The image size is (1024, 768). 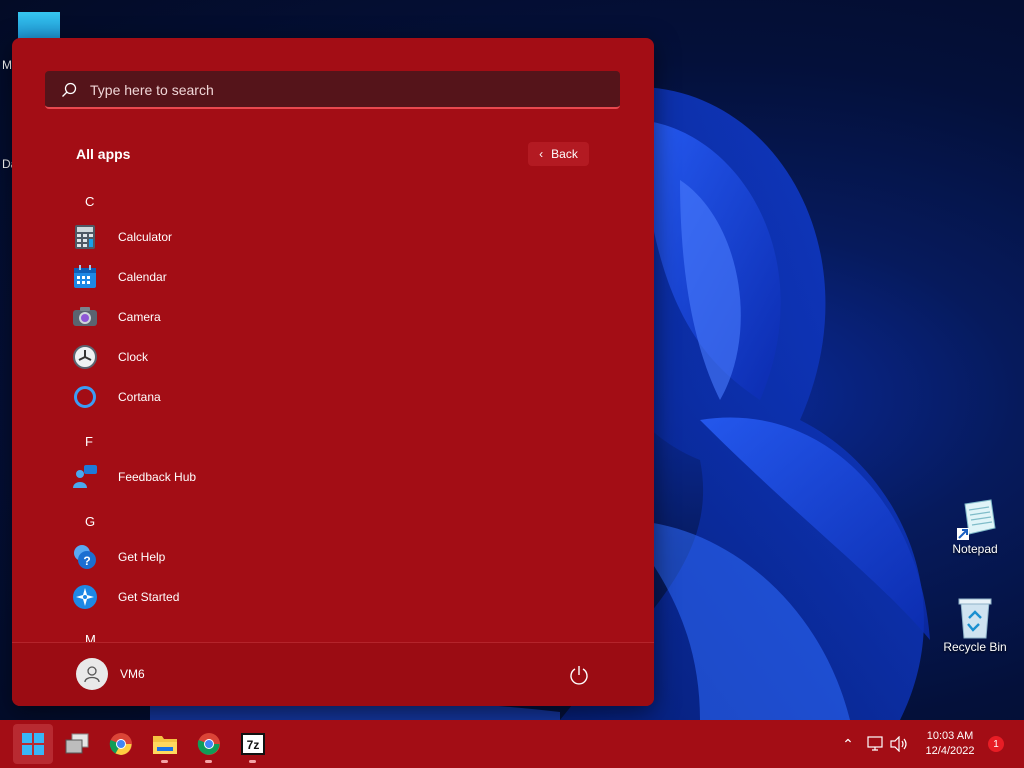 I want to click on network-button, so click(x=875, y=744).